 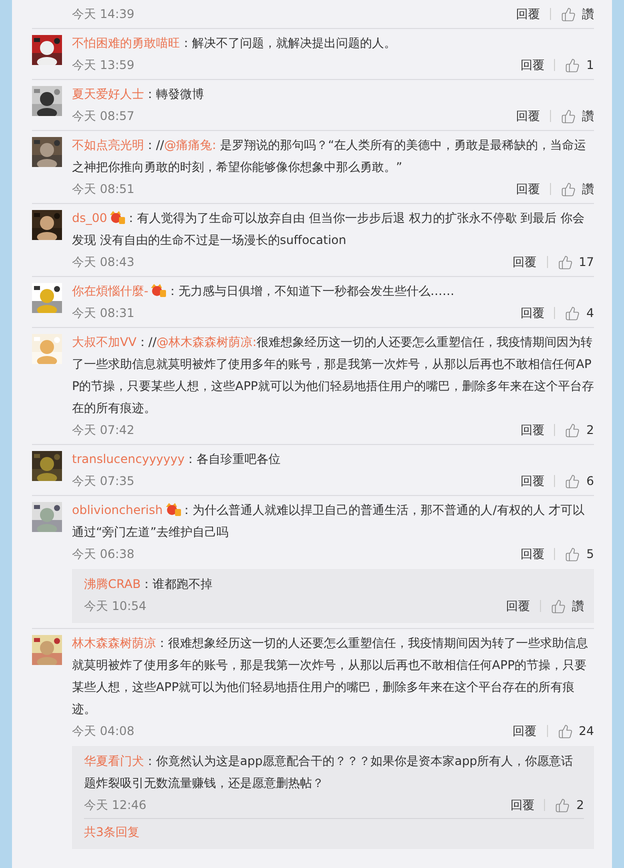 I want to click on comment-text: 林木森森树荫凉：很难想象经历这一切的人还要怎么重塑信任，我疫情期间因为转了一些求助信息就莫明被炸了使用多年的账号，那是我第一次炸号，从那以后再也不敢相信任何APP的节操，只要某些人想，这些APP就可以为他们轻易地捂住用户的嘴巴，删除多年来在这个平台存在的所有痕迹。, so click(x=330, y=676).